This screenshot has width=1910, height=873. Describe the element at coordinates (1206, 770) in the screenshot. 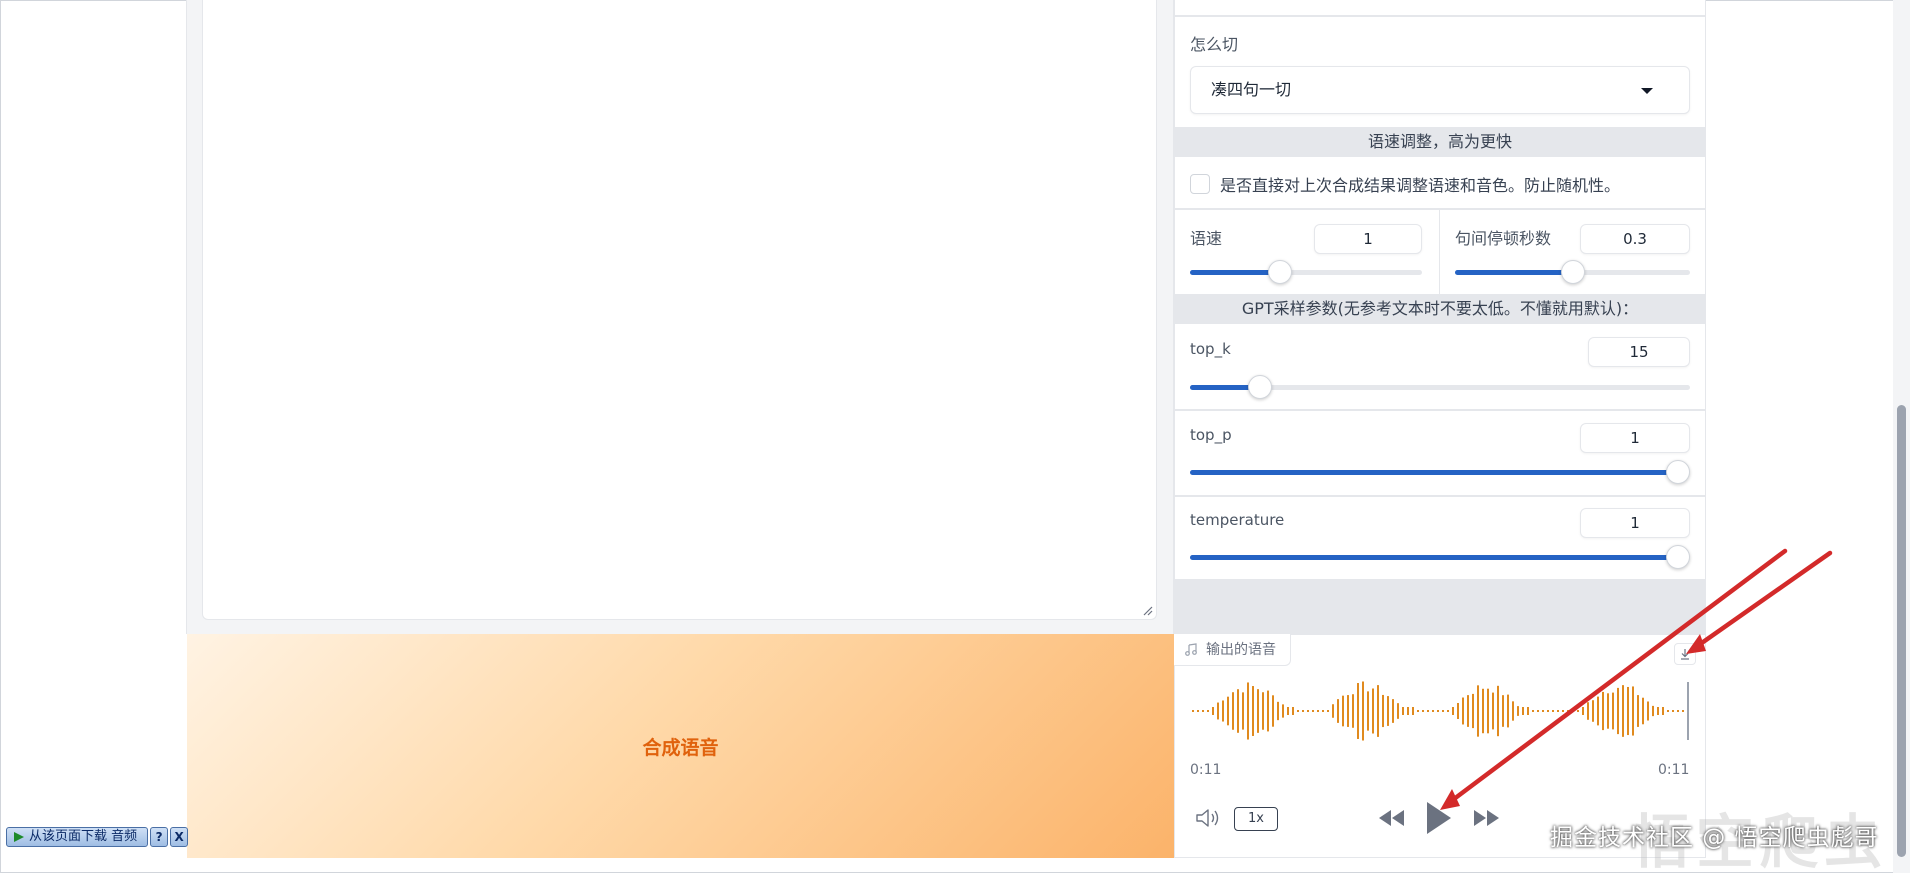

I see `audio-current-time: 0:11` at that location.